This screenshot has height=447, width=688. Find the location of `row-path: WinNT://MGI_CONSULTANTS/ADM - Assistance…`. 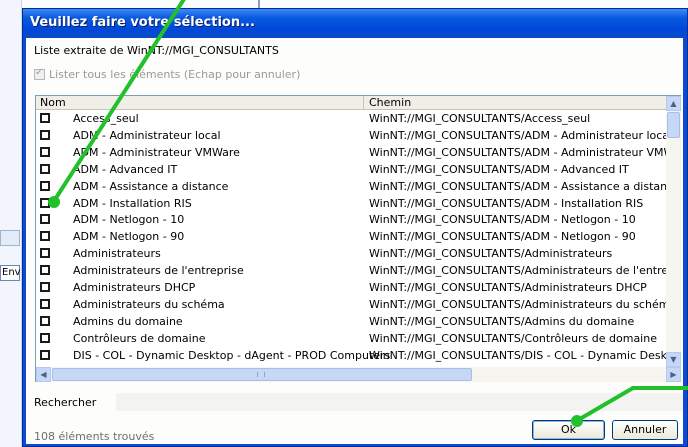

row-path: WinNT://MGI_CONSULTANTS/ADM - Assistance… is located at coordinates (517, 186).